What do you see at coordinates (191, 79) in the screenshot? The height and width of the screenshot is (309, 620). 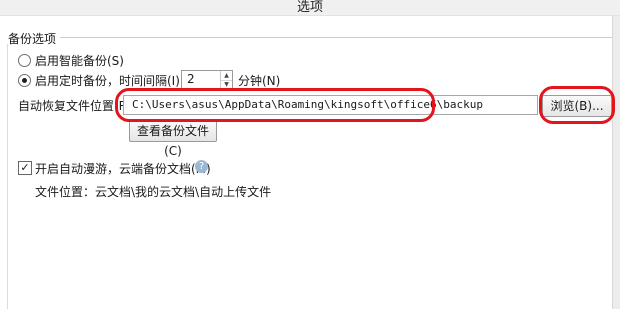 I see `interval-value: 2` at bounding box center [191, 79].